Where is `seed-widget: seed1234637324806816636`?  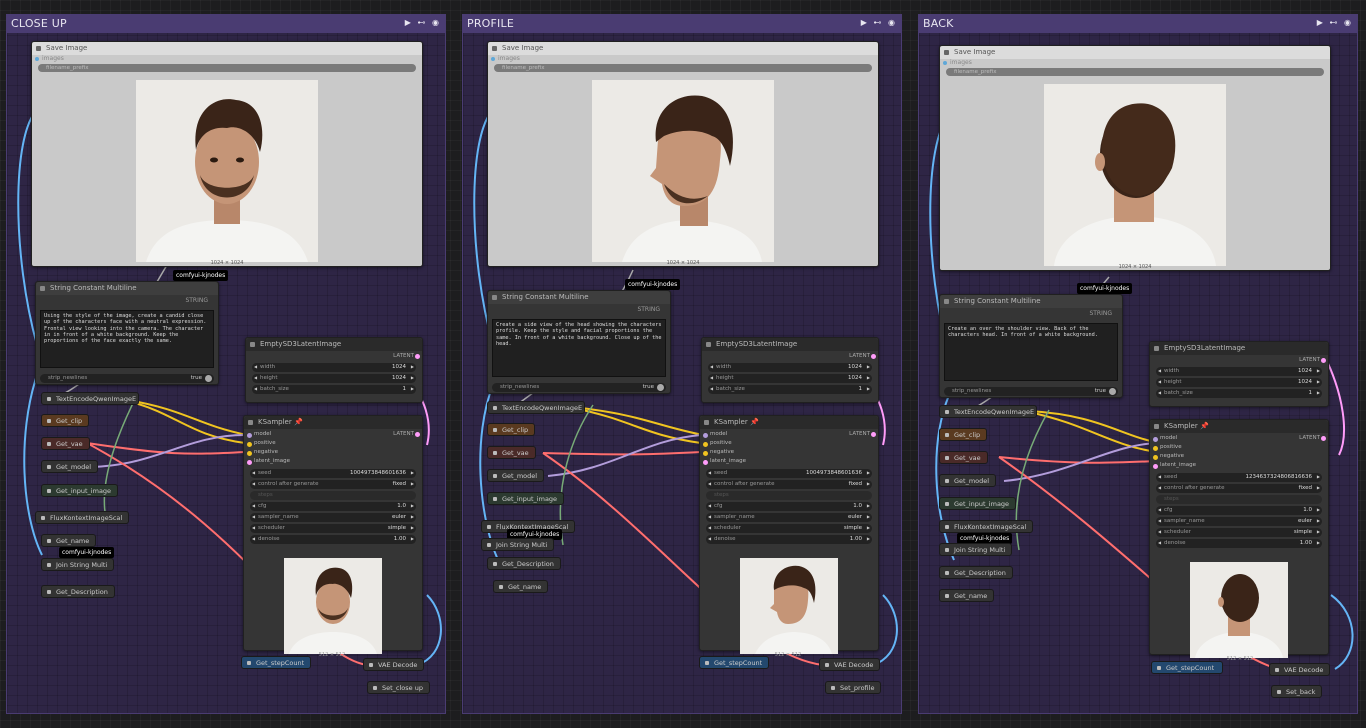
seed-widget: seed1234637324806816636 is located at coordinates (1239, 477).